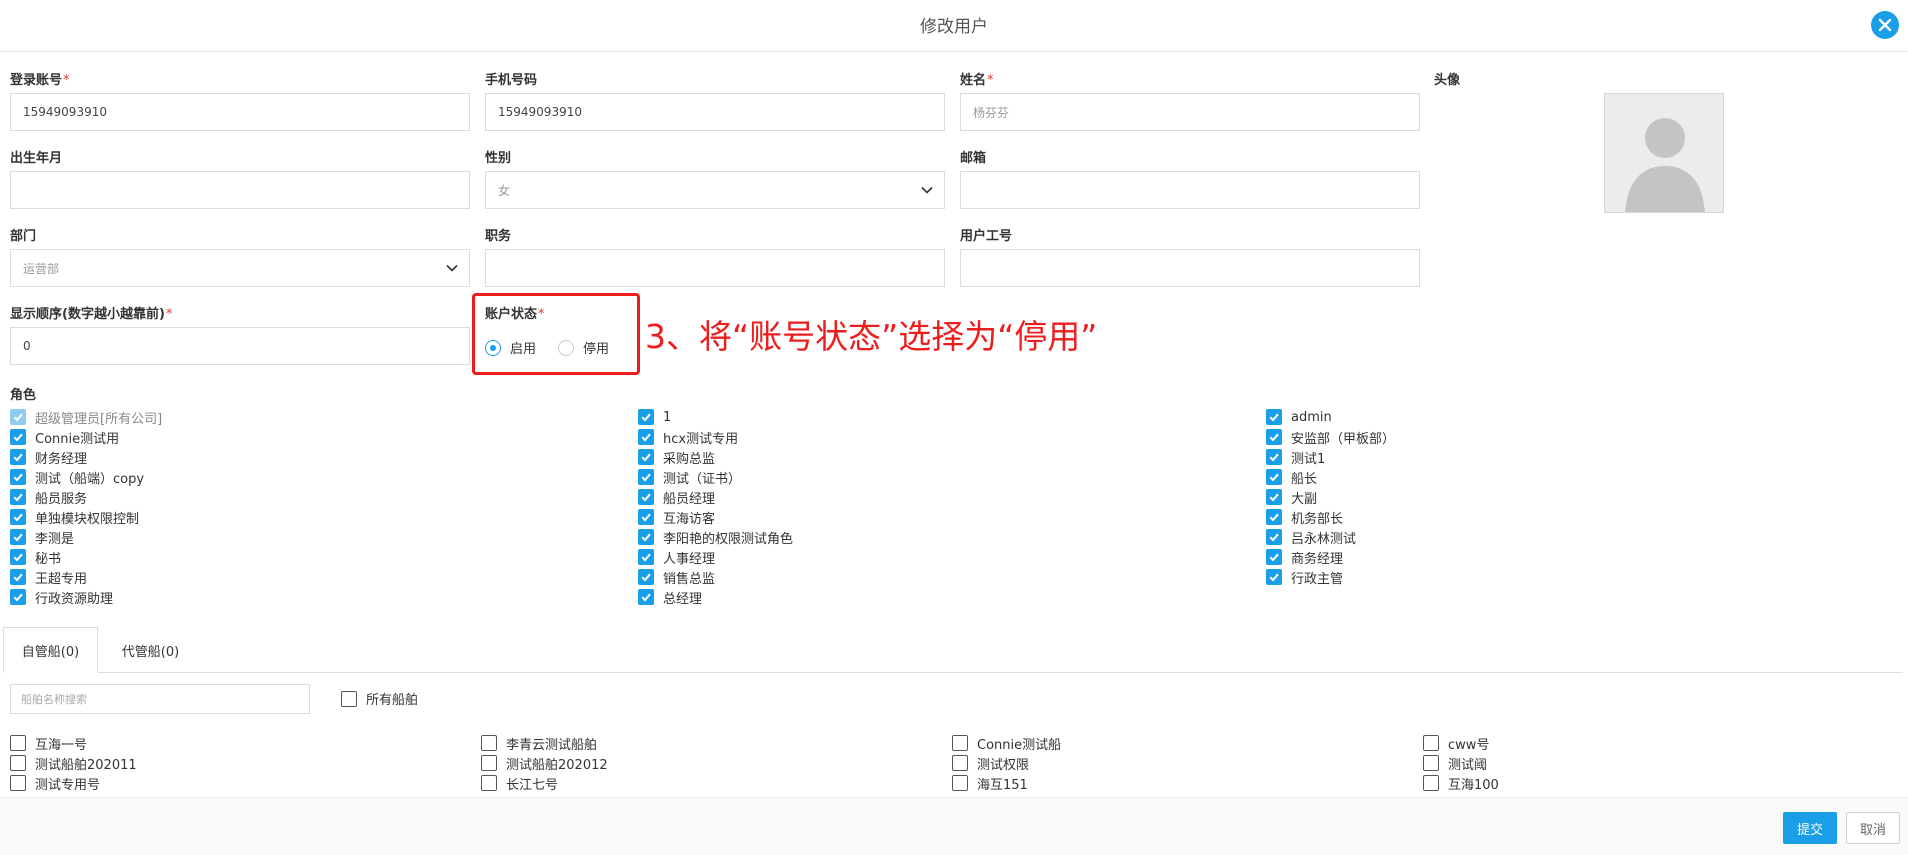  I want to click on ship-item: 测试船舶202011, so click(230, 763).